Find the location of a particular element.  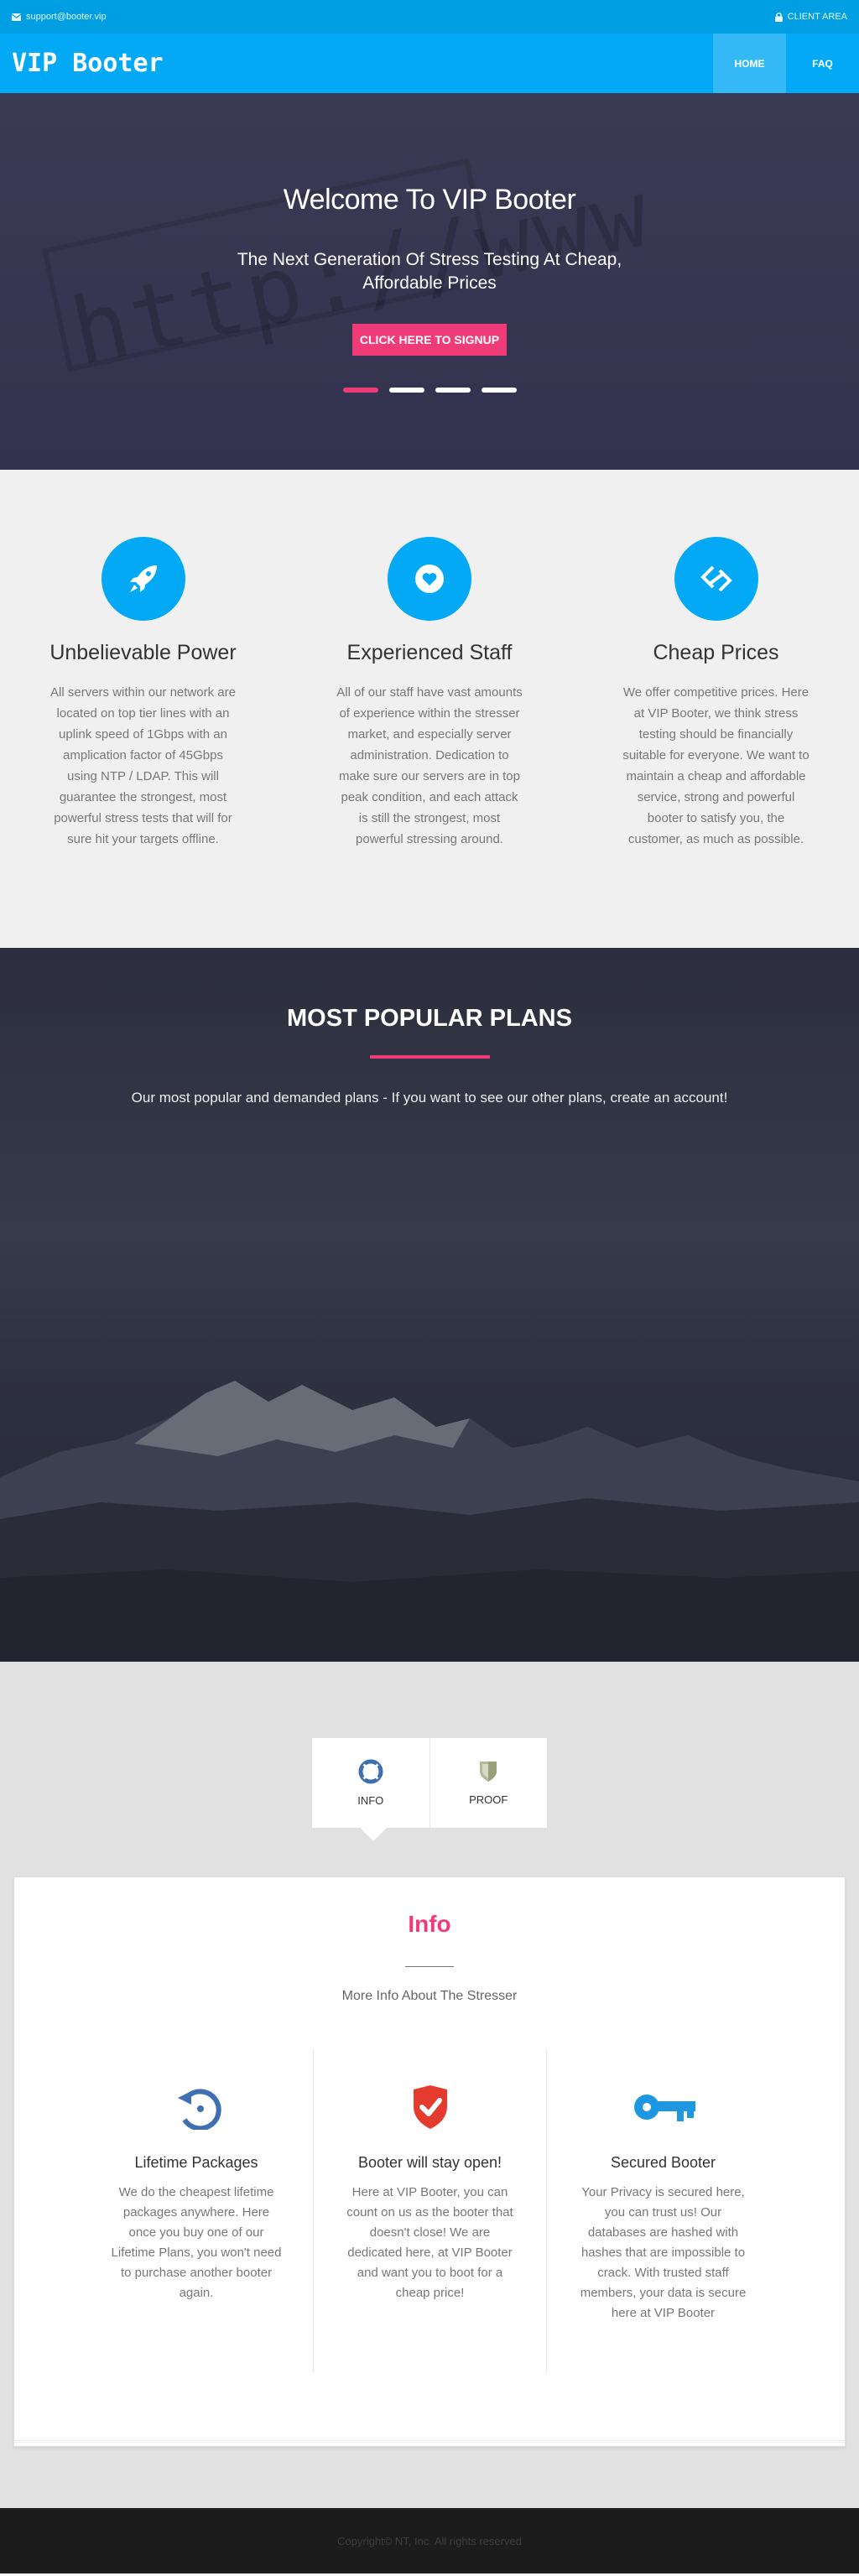

tab-info-label: INFO is located at coordinates (370, 1800).